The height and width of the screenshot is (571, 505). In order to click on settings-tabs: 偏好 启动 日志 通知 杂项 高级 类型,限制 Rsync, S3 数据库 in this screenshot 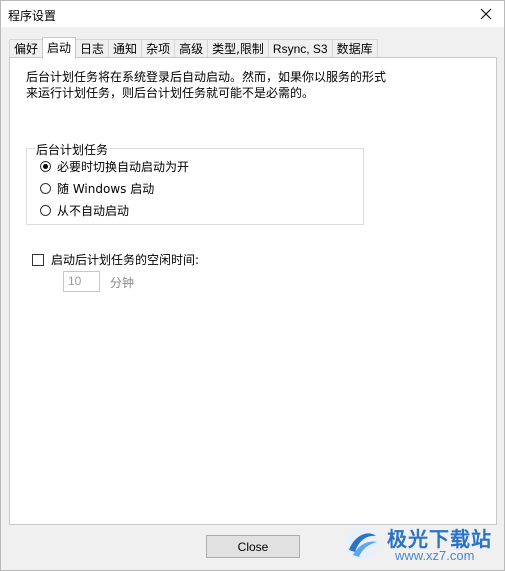, I will do `click(193, 48)`.